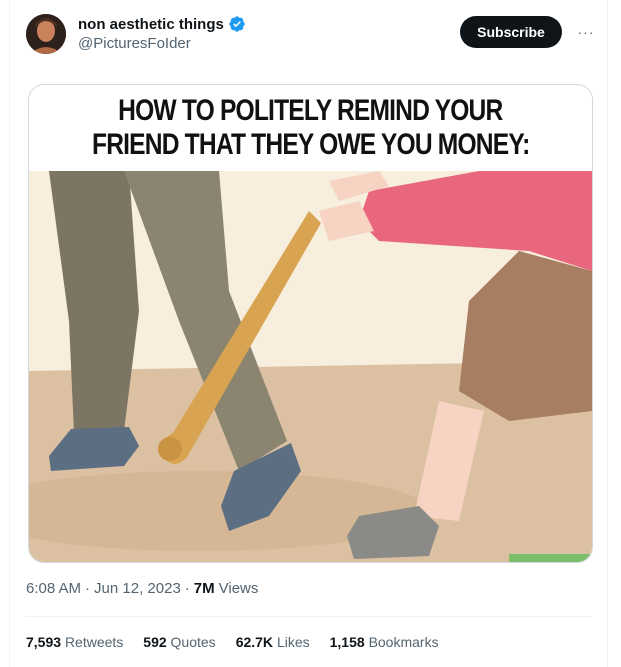  What do you see at coordinates (151, 24) in the screenshot?
I see `display-name: non aesthetic things` at bounding box center [151, 24].